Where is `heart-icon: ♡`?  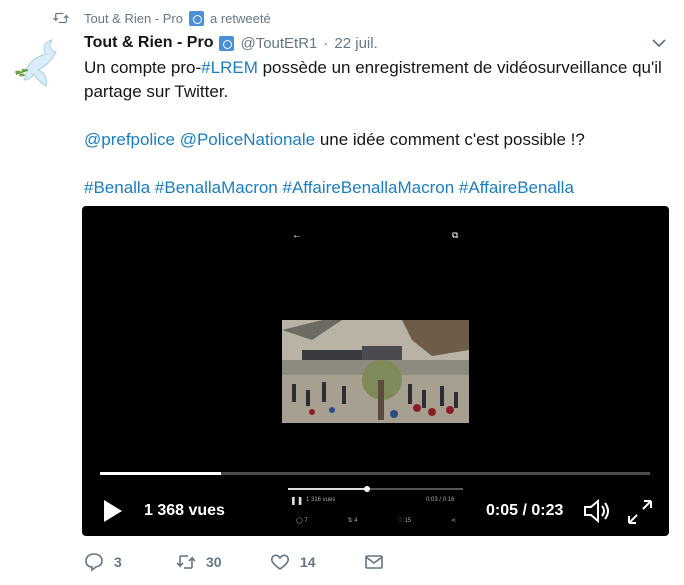
heart-icon: ♡ is located at coordinates (400, 521).